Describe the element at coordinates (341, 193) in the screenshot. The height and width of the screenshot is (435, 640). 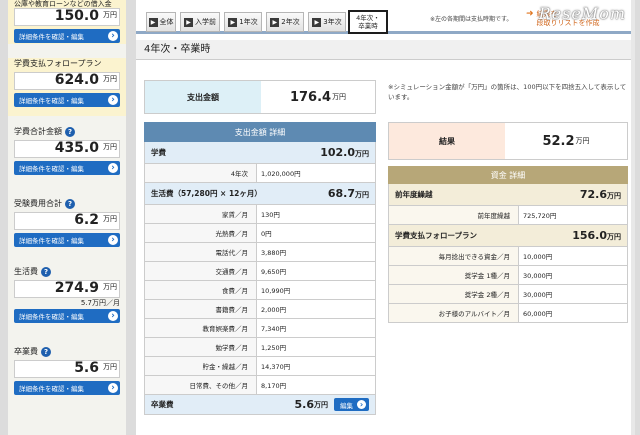
I see `row-number: 68.7` at that location.